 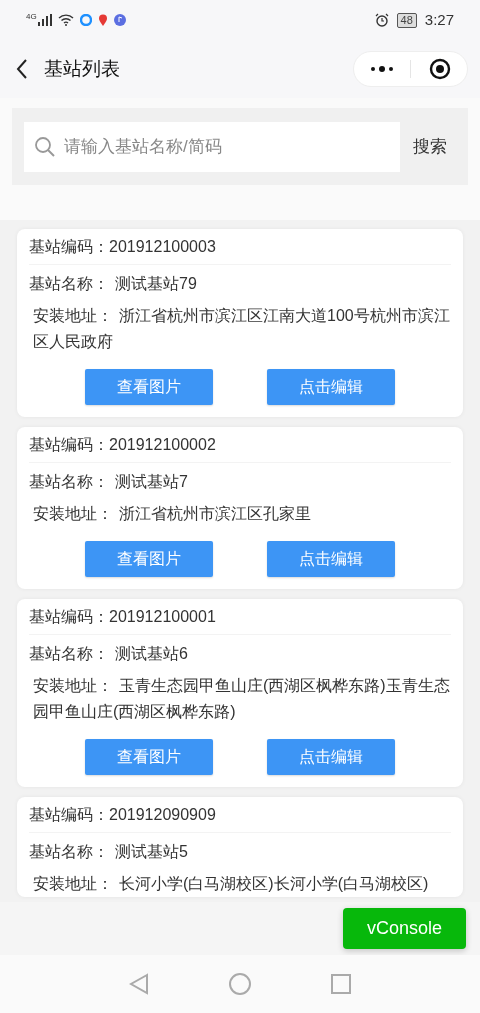 What do you see at coordinates (45, 146) in the screenshot?
I see `search-icon` at bounding box center [45, 146].